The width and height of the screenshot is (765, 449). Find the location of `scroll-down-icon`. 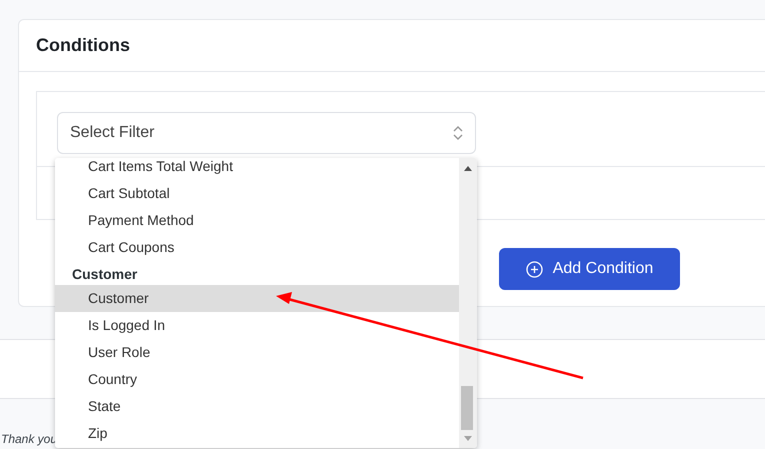

scroll-down-icon is located at coordinates (468, 438).